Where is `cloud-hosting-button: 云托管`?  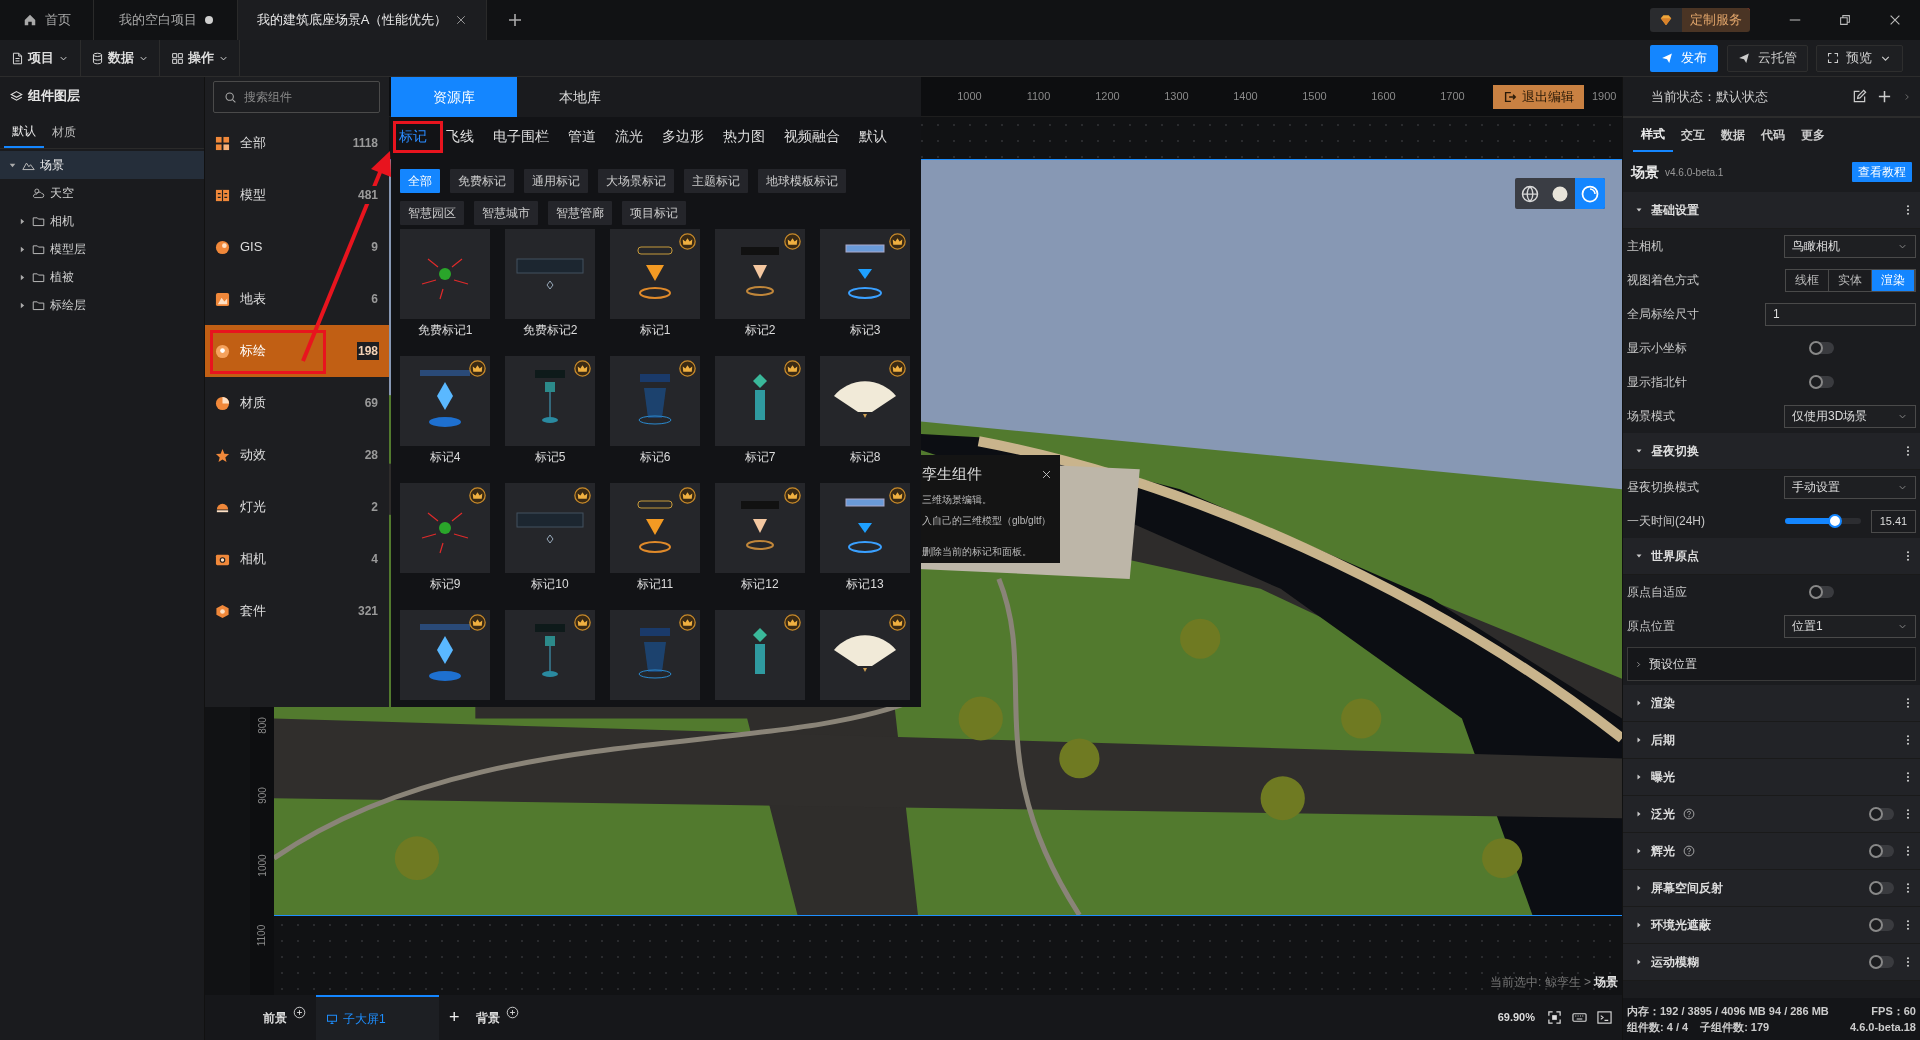
cloud-hosting-button: 云托管 is located at coordinates (1767, 58).